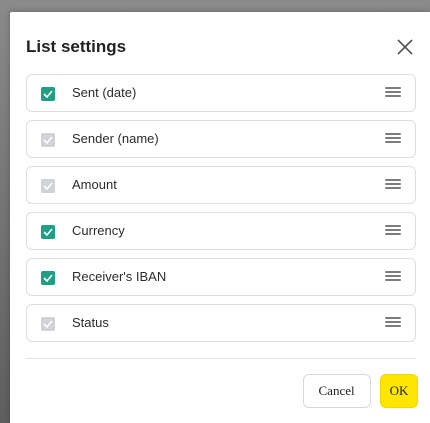 The width and height of the screenshot is (430, 423). I want to click on dialog-footer: Cancel OK, so click(360, 391).